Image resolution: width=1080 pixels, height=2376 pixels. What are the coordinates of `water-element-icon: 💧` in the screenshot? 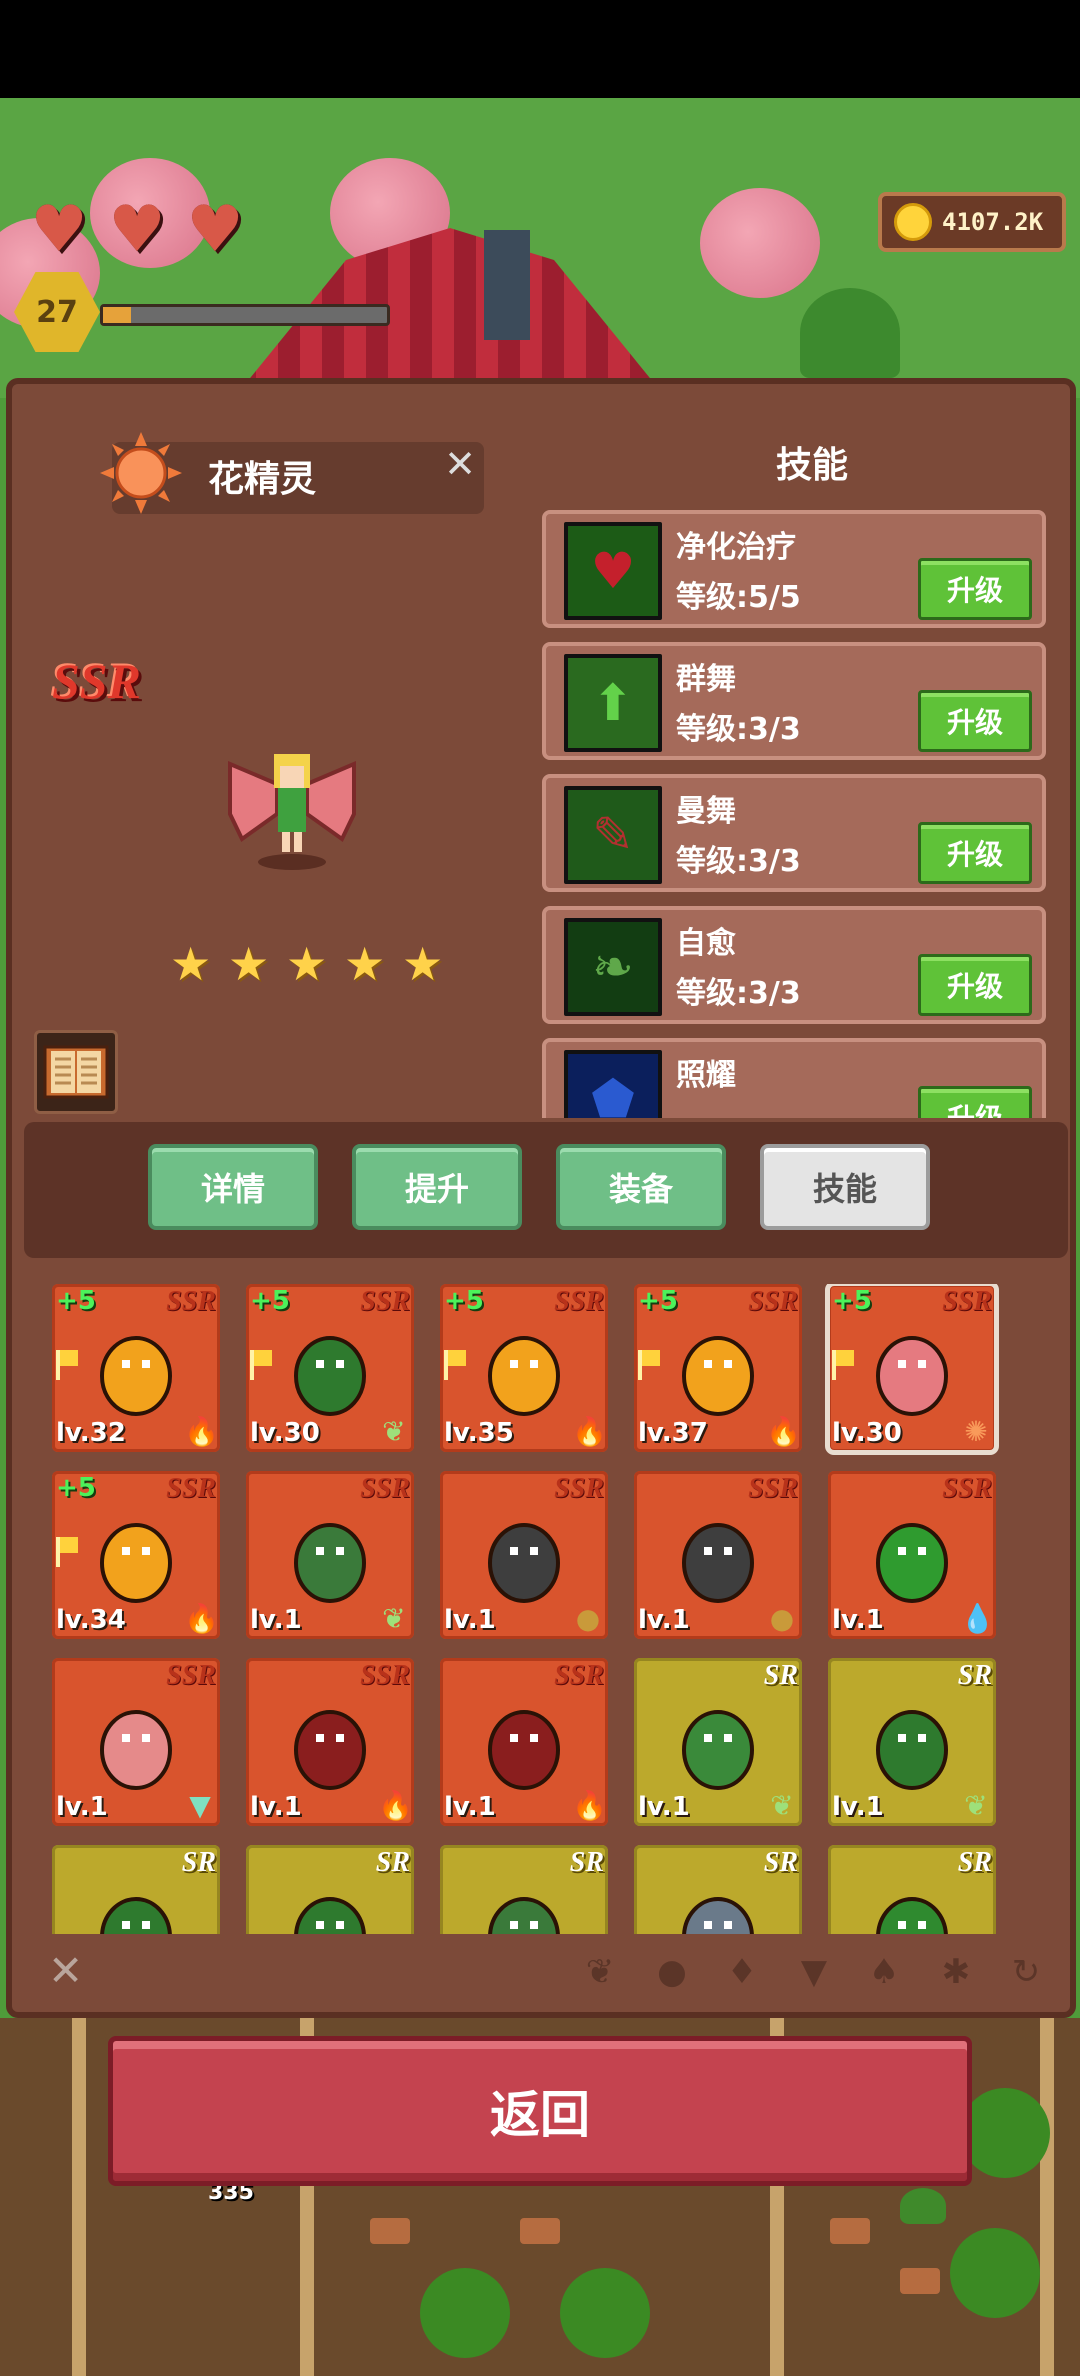 It's located at (977, 1618).